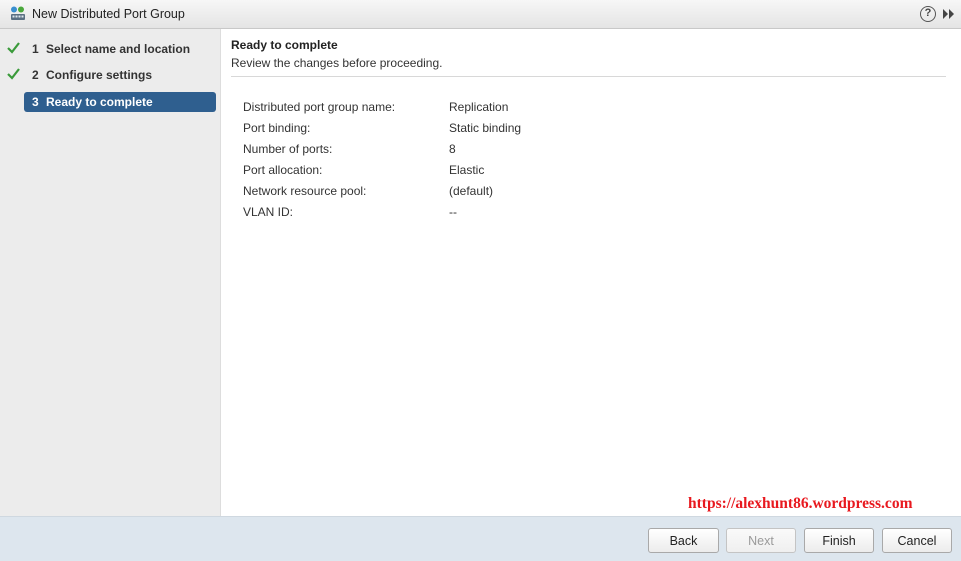 The width and height of the screenshot is (961, 561). Describe the element at coordinates (485, 128) in the screenshot. I see `summary-value: Static binding` at that location.